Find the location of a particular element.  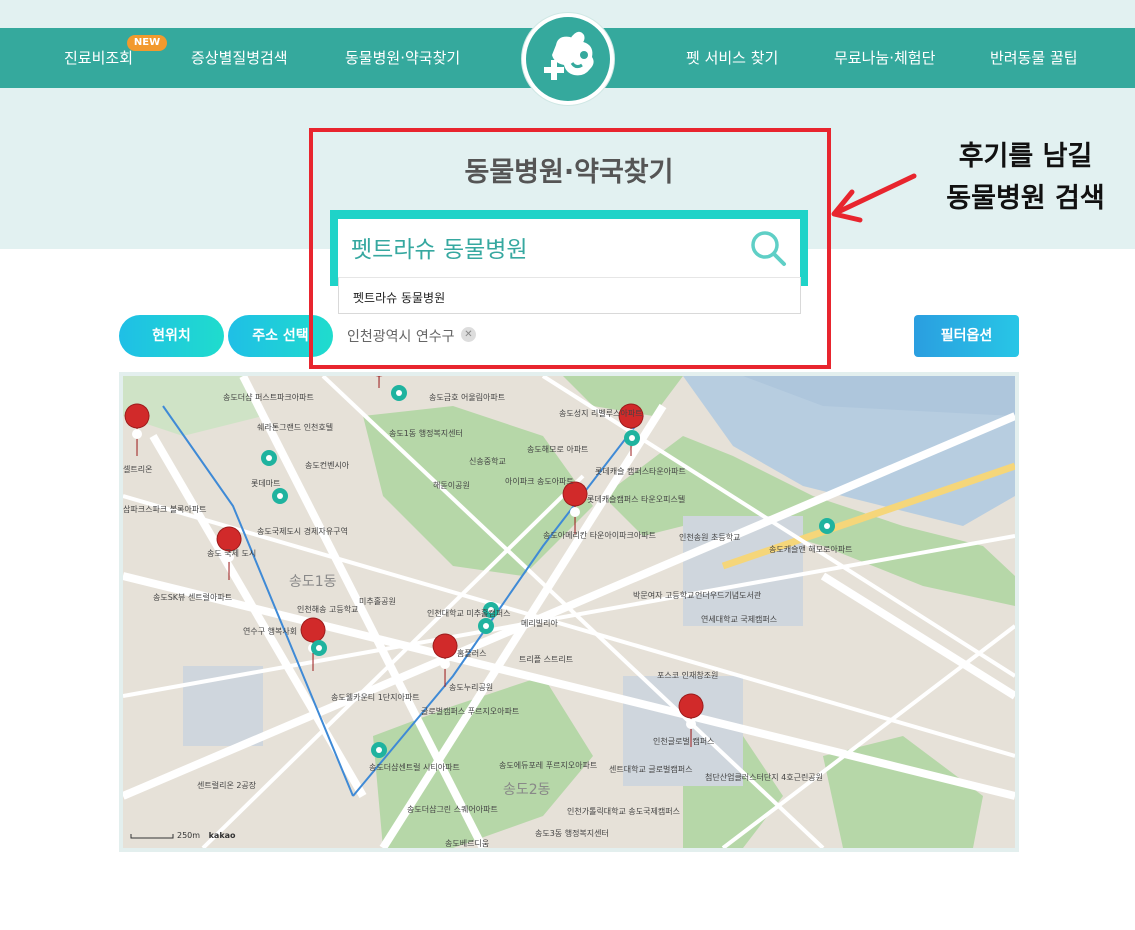

current-location-button: 현위치 is located at coordinates (171, 336).